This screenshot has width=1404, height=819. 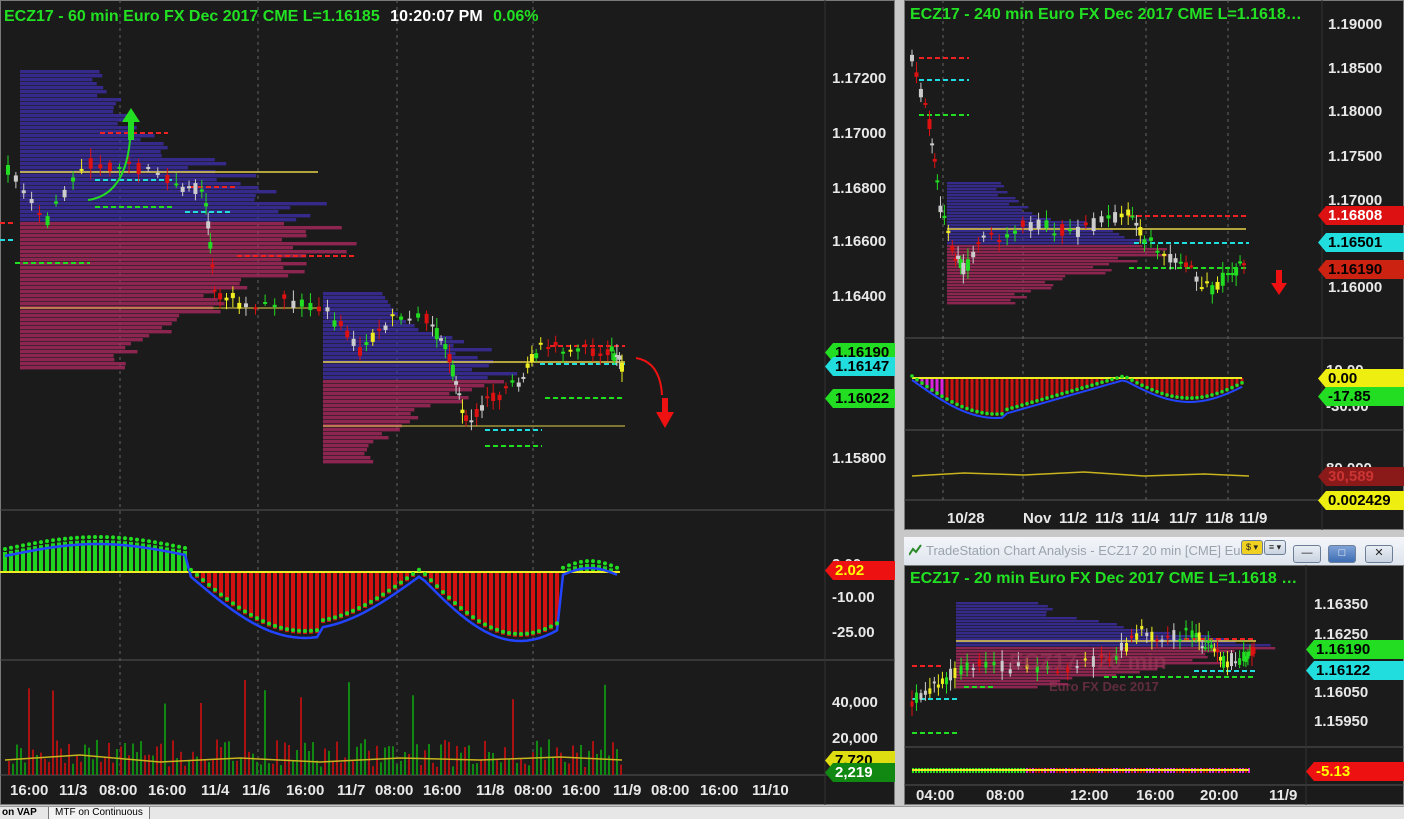 What do you see at coordinates (436, 16) in the screenshot?
I see `chart-time: 10:20:07 PM` at bounding box center [436, 16].